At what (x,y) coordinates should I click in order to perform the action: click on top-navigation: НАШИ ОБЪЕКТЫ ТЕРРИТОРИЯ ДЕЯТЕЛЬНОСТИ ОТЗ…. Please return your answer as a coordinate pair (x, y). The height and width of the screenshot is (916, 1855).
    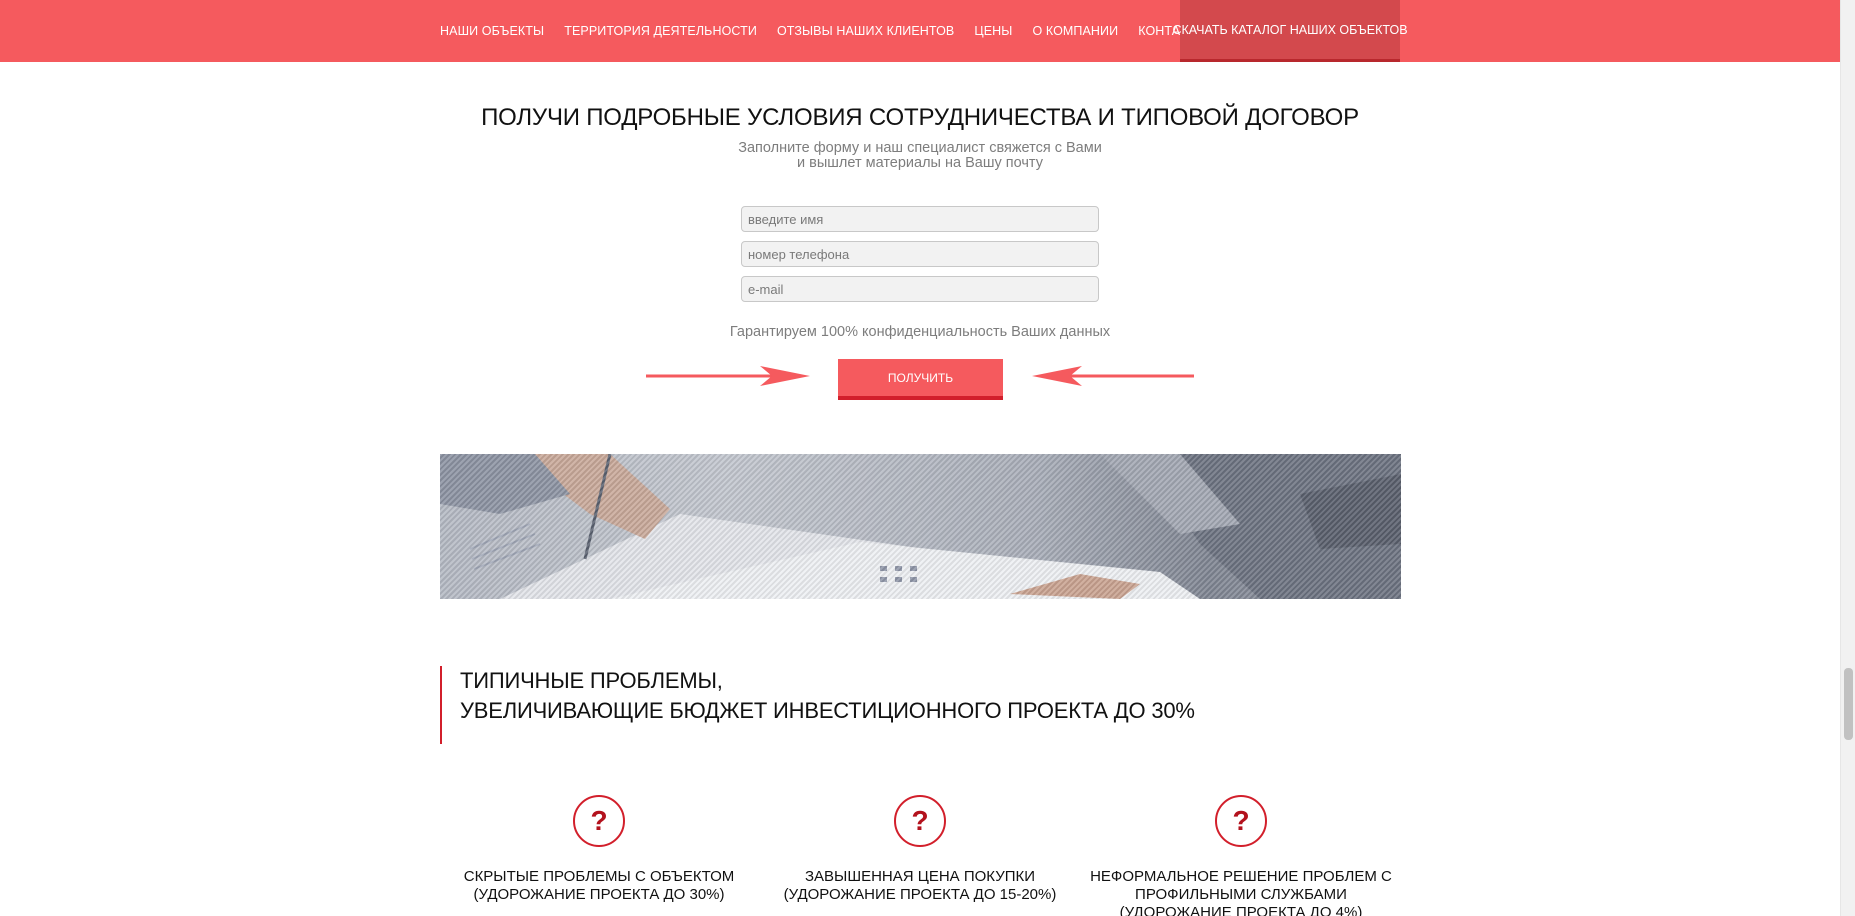
    Looking at the image, I should click on (920, 31).